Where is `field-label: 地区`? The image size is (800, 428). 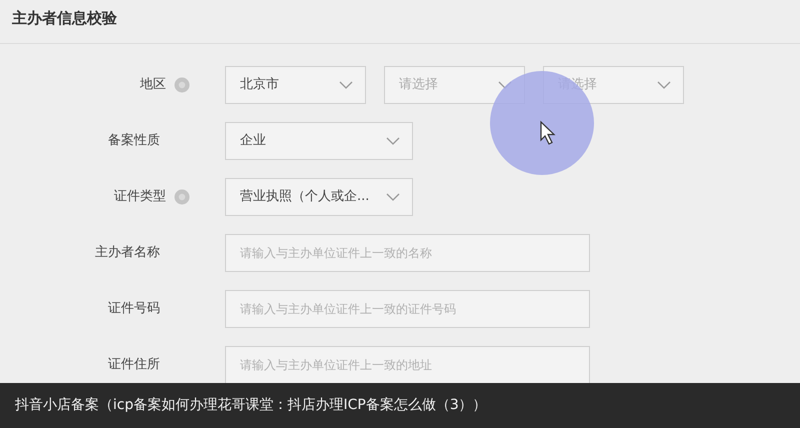
field-label: 地区 is located at coordinates (153, 85).